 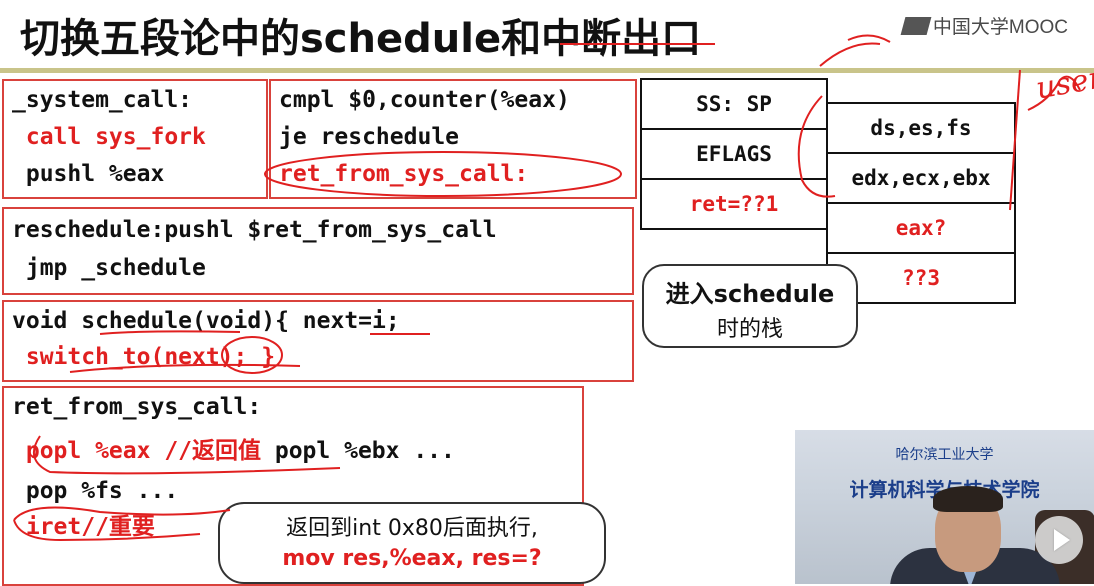 What do you see at coordinates (944, 455) in the screenshot?
I see `video-school-name: 哈尔滨工业大学` at bounding box center [944, 455].